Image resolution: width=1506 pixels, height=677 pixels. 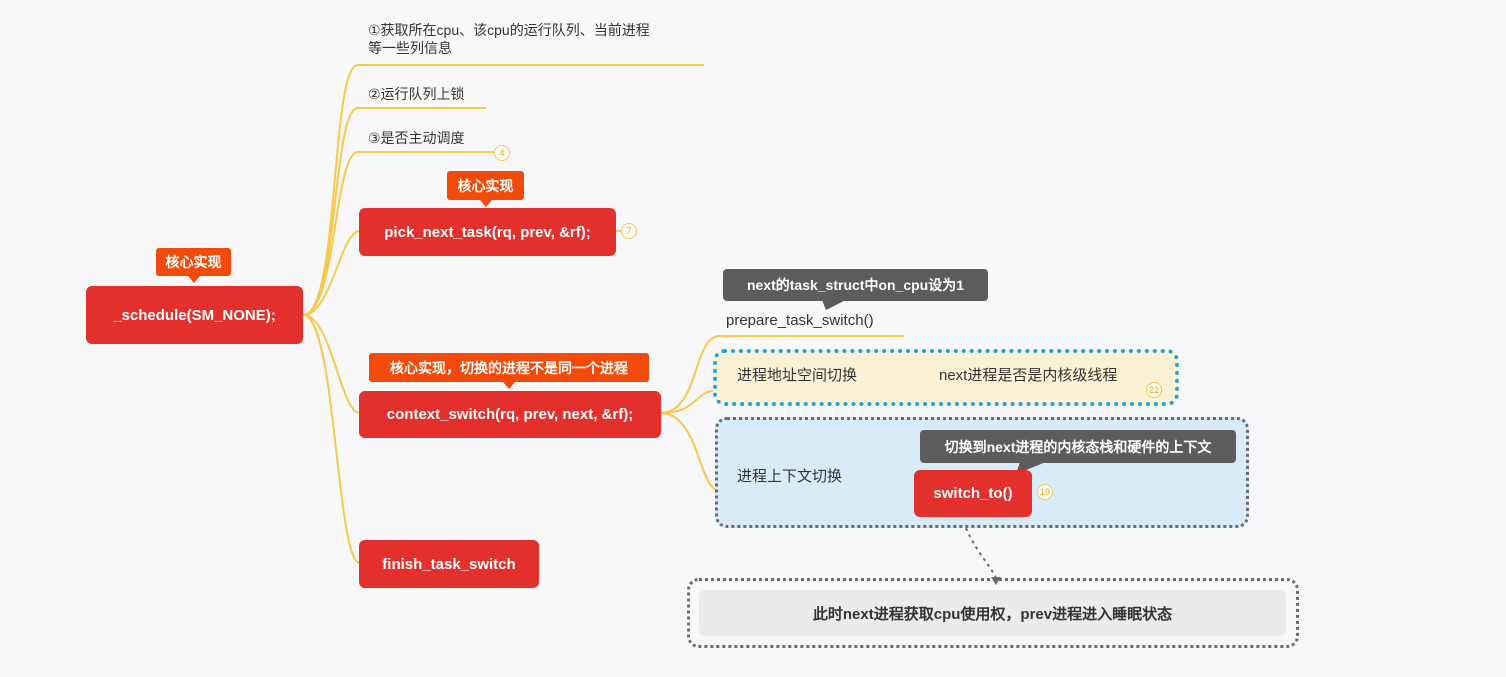 I want to click on switch-to-badge: 19, so click(x=1045, y=492).